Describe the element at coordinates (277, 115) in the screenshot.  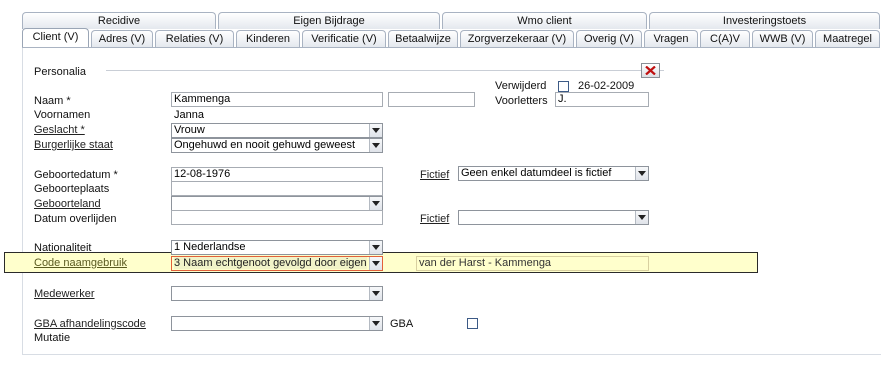
I see `voornamen-input: Janna` at that location.